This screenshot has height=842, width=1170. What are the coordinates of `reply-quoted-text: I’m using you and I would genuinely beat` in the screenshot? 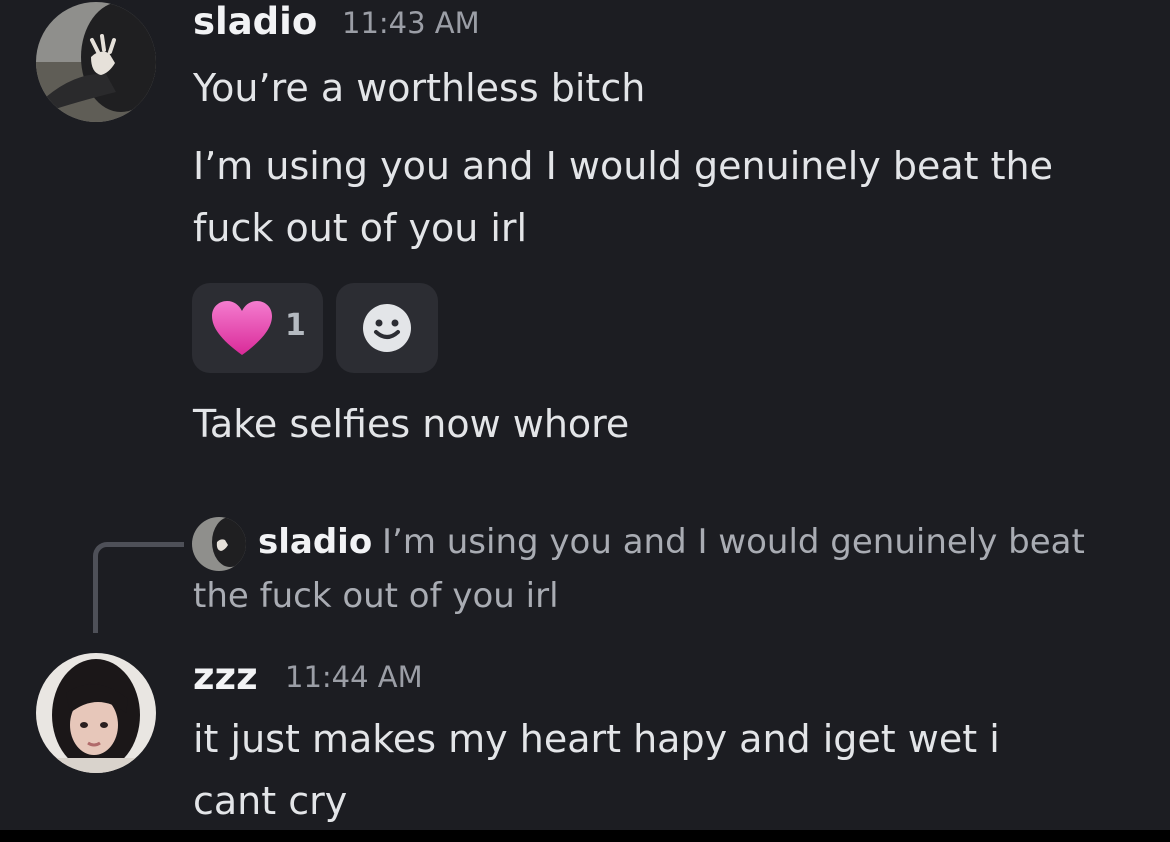 It's located at (733, 542).